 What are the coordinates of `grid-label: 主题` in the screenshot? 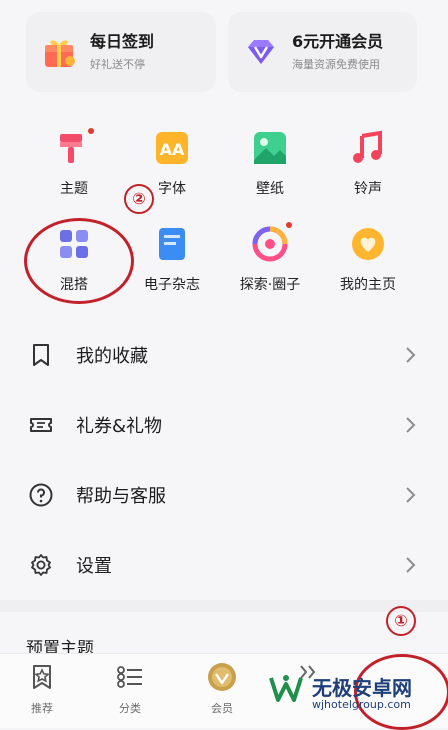 It's located at (74, 189).